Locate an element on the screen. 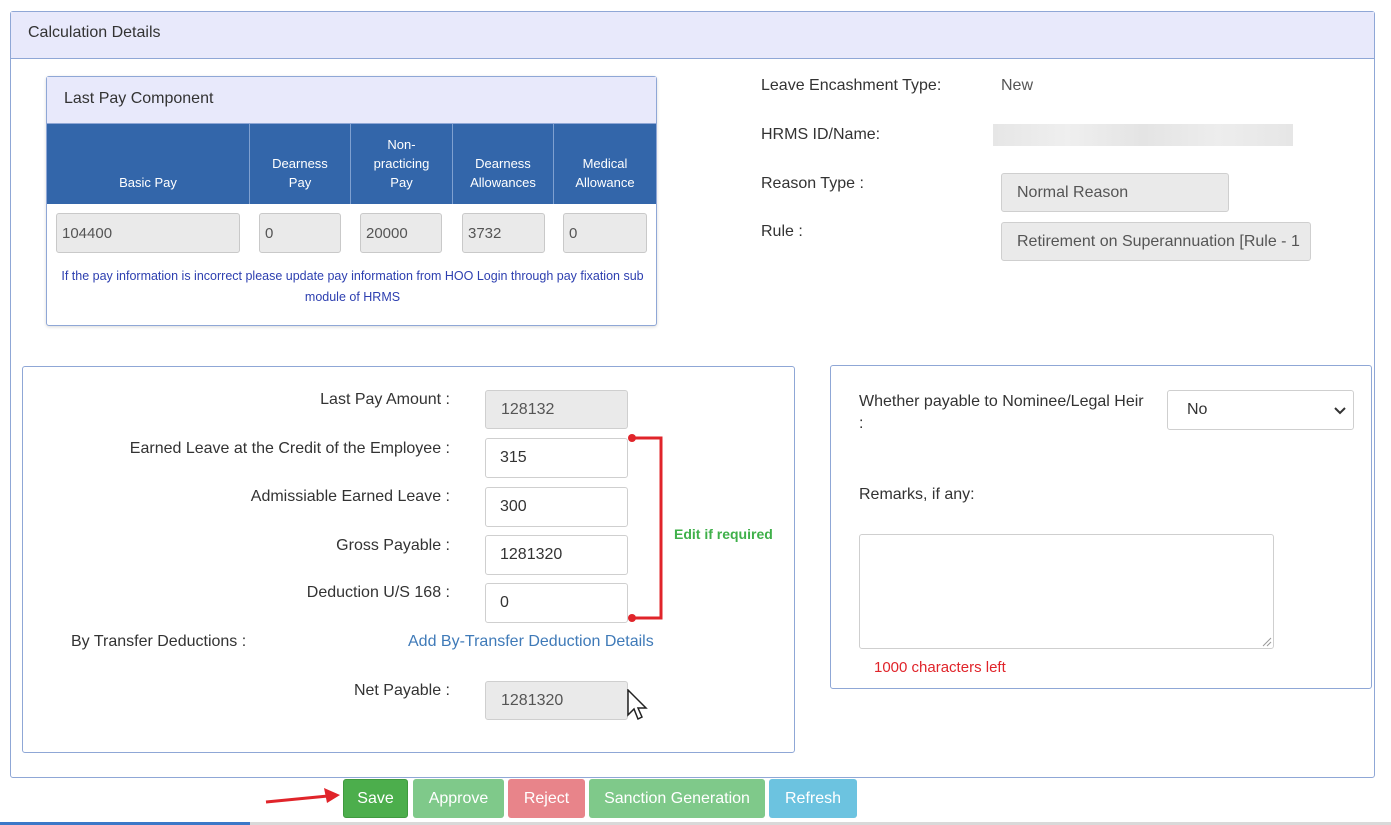  approve-button: Approve is located at coordinates (458, 798).